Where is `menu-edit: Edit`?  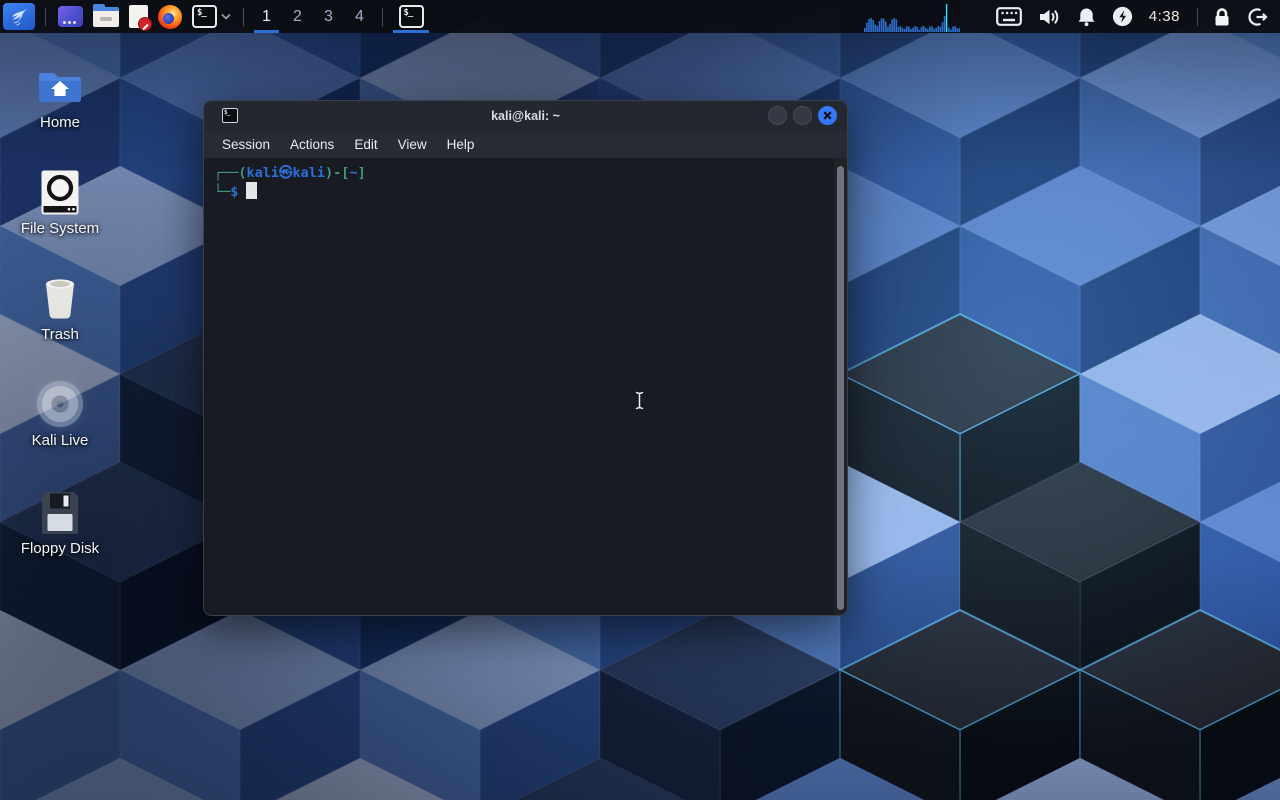
menu-edit: Edit is located at coordinates (365, 144).